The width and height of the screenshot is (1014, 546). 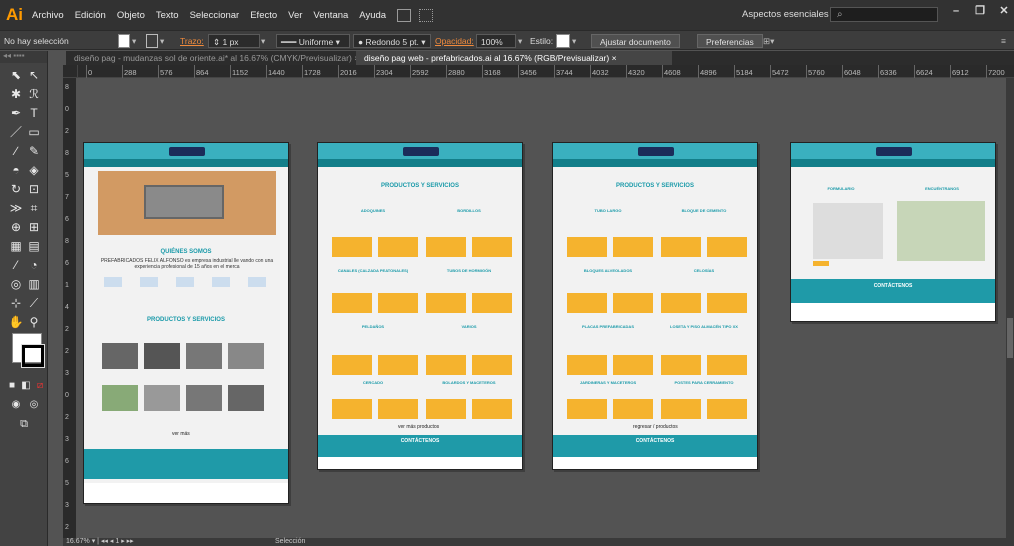 What do you see at coordinates (124, 41) in the screenshot?
I see `fill-swatch` at bounding box center [124, 41].